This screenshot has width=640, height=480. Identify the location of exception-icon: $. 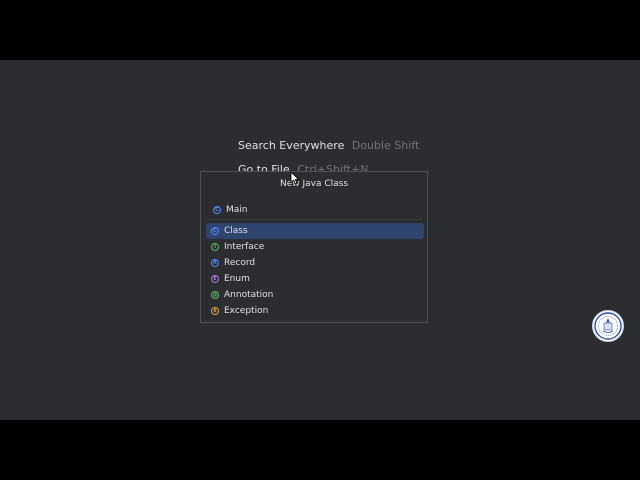
(215, 311).